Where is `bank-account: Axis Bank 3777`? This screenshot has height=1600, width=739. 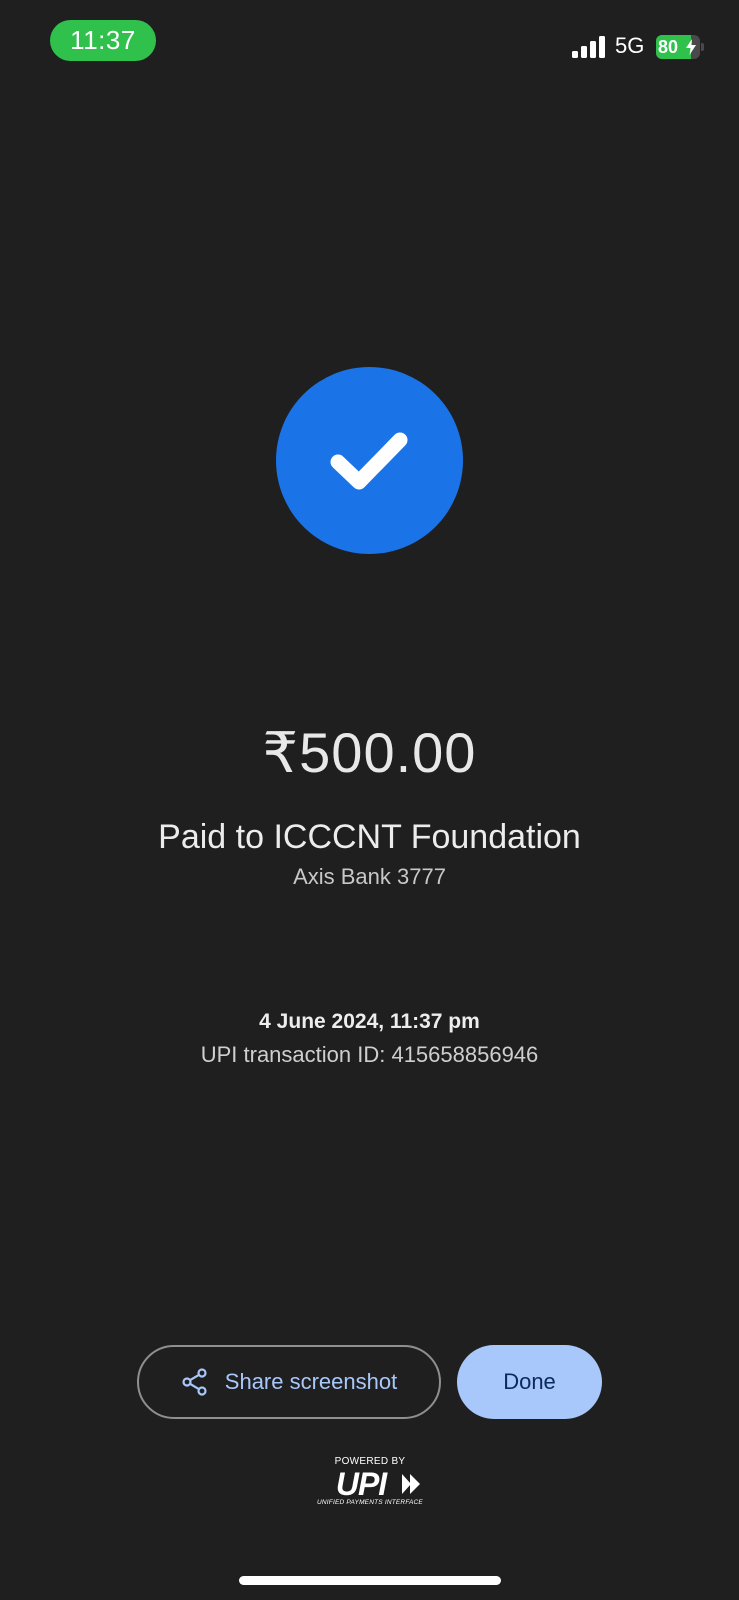 bank-account: Axis Bank 3777 is located at coordinates (369, 876).